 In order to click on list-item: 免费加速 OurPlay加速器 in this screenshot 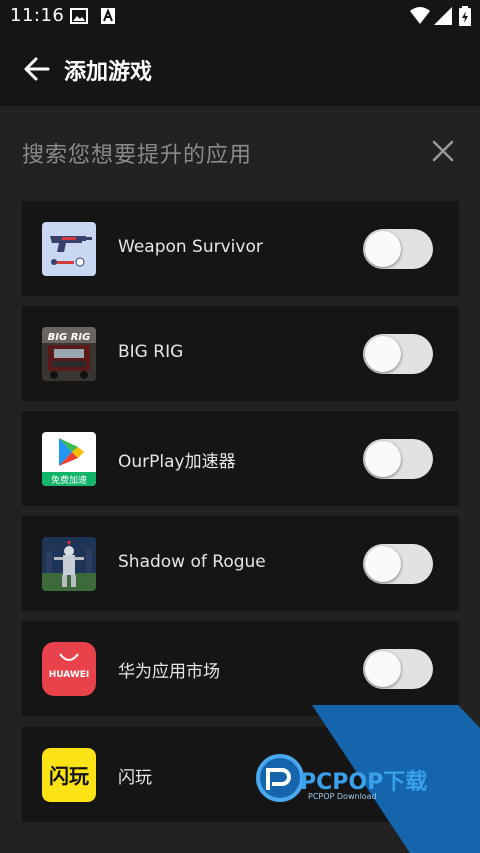, I will do `click(240, 458)`.